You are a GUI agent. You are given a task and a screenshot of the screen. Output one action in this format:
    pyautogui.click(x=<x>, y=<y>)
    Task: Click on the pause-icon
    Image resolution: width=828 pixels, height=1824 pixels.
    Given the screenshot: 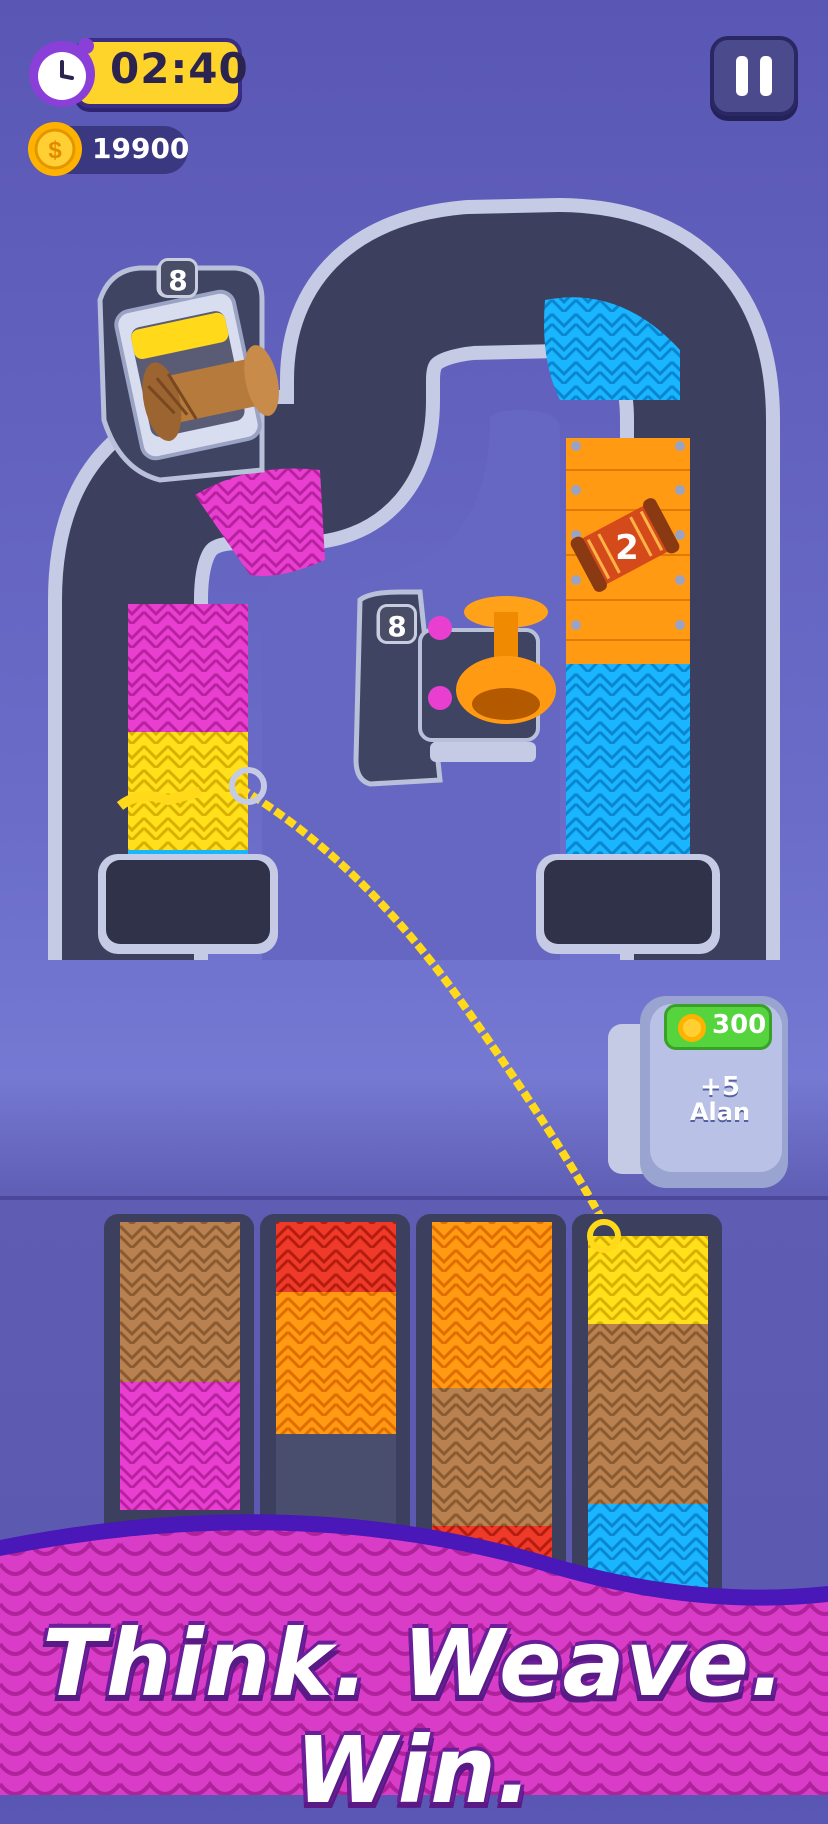 What is the action you would take?
    pyautogui.click(x=754, y=76)
    